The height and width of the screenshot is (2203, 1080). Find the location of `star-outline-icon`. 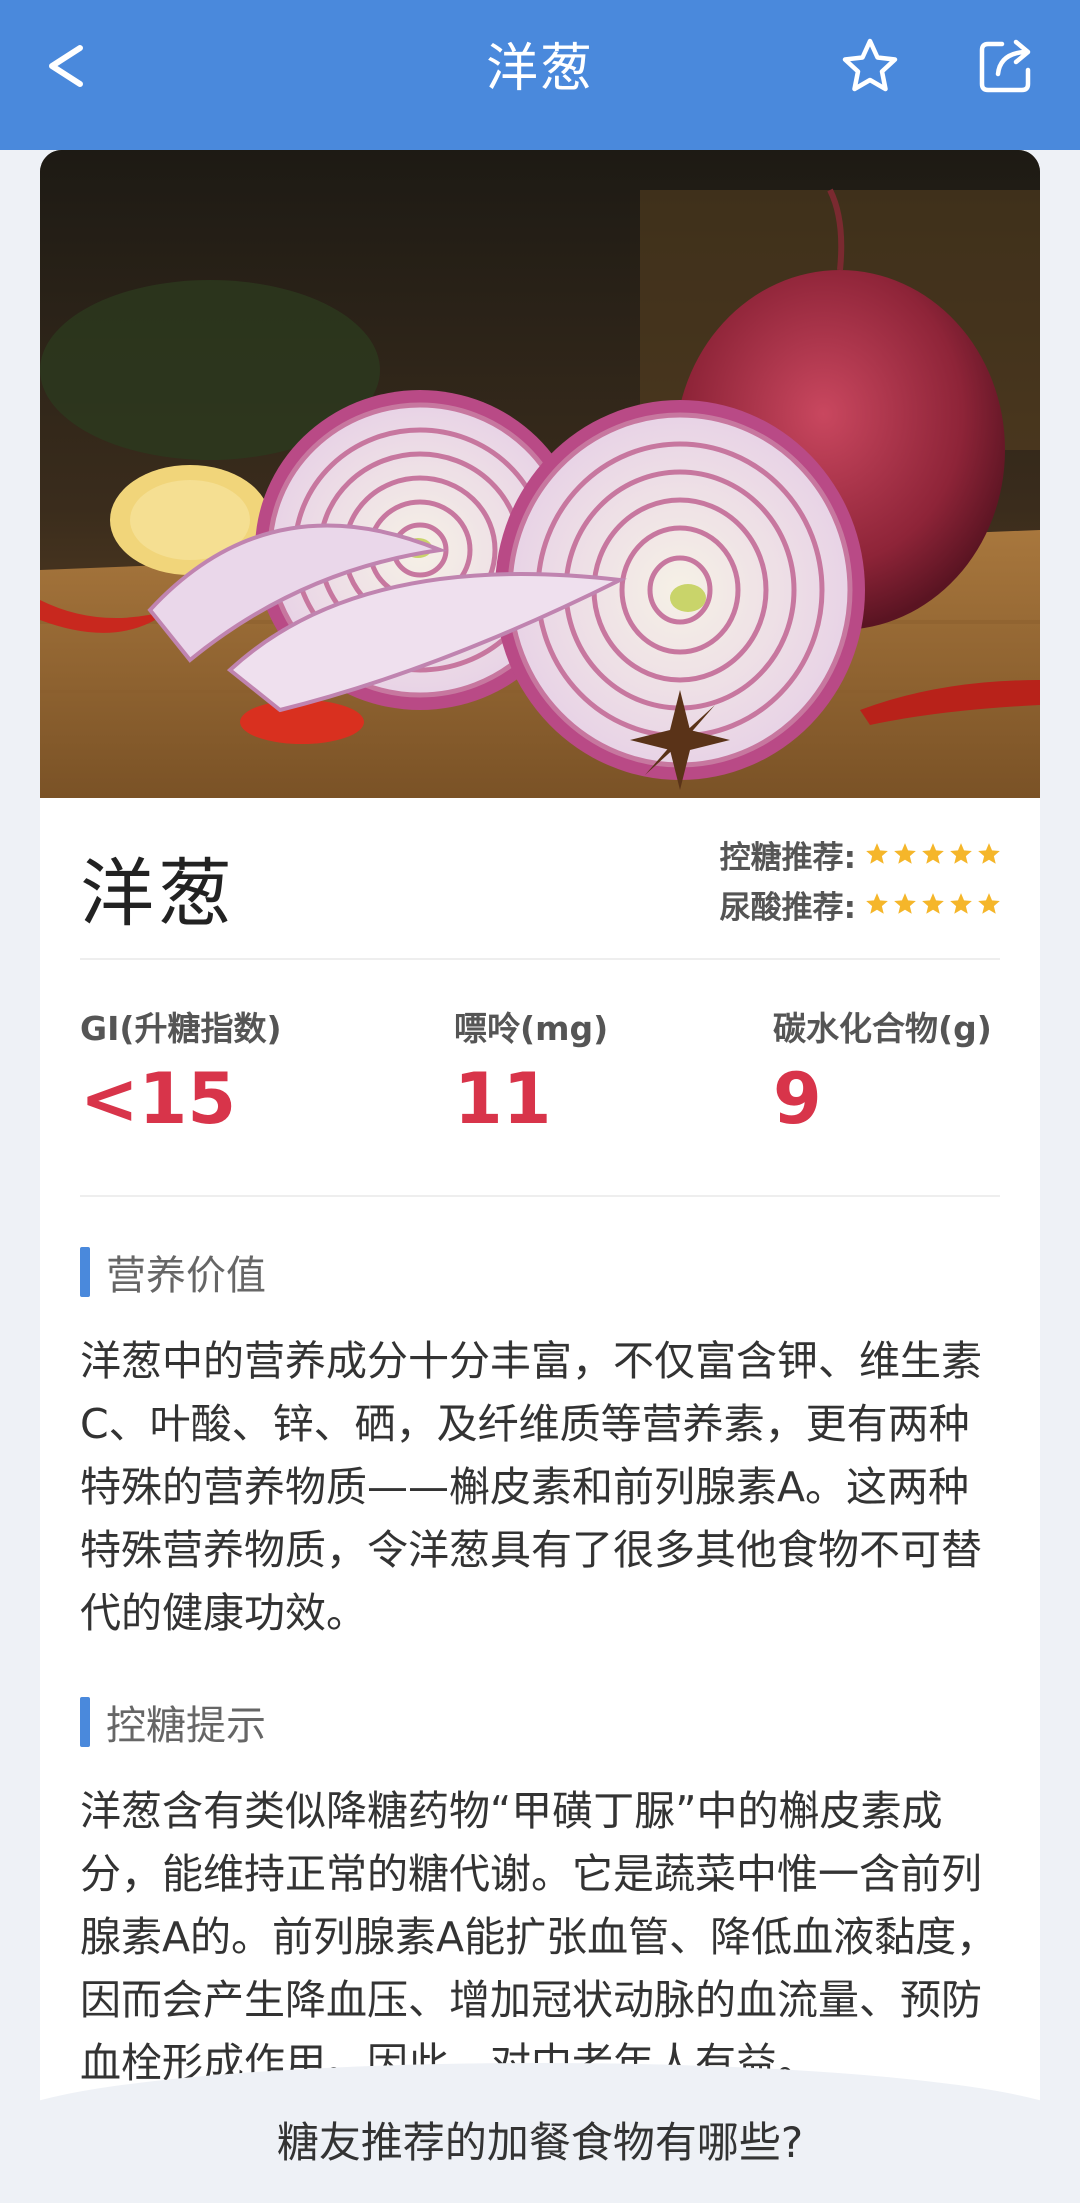

star-outline-icon is located at coordinates (870, 65).